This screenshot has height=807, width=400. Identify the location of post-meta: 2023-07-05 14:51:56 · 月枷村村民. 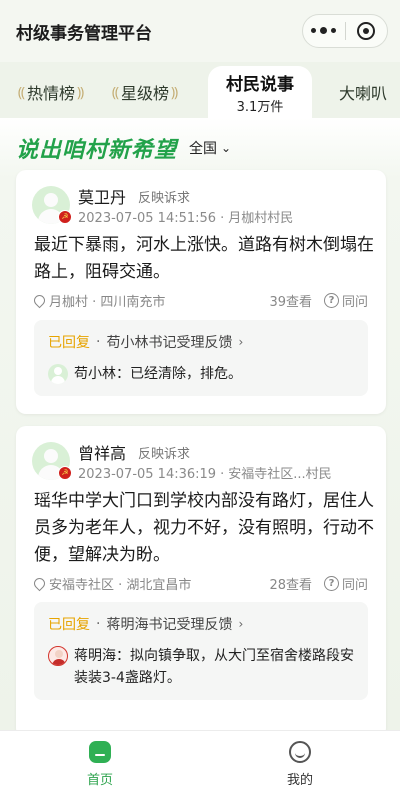
(186, 218).